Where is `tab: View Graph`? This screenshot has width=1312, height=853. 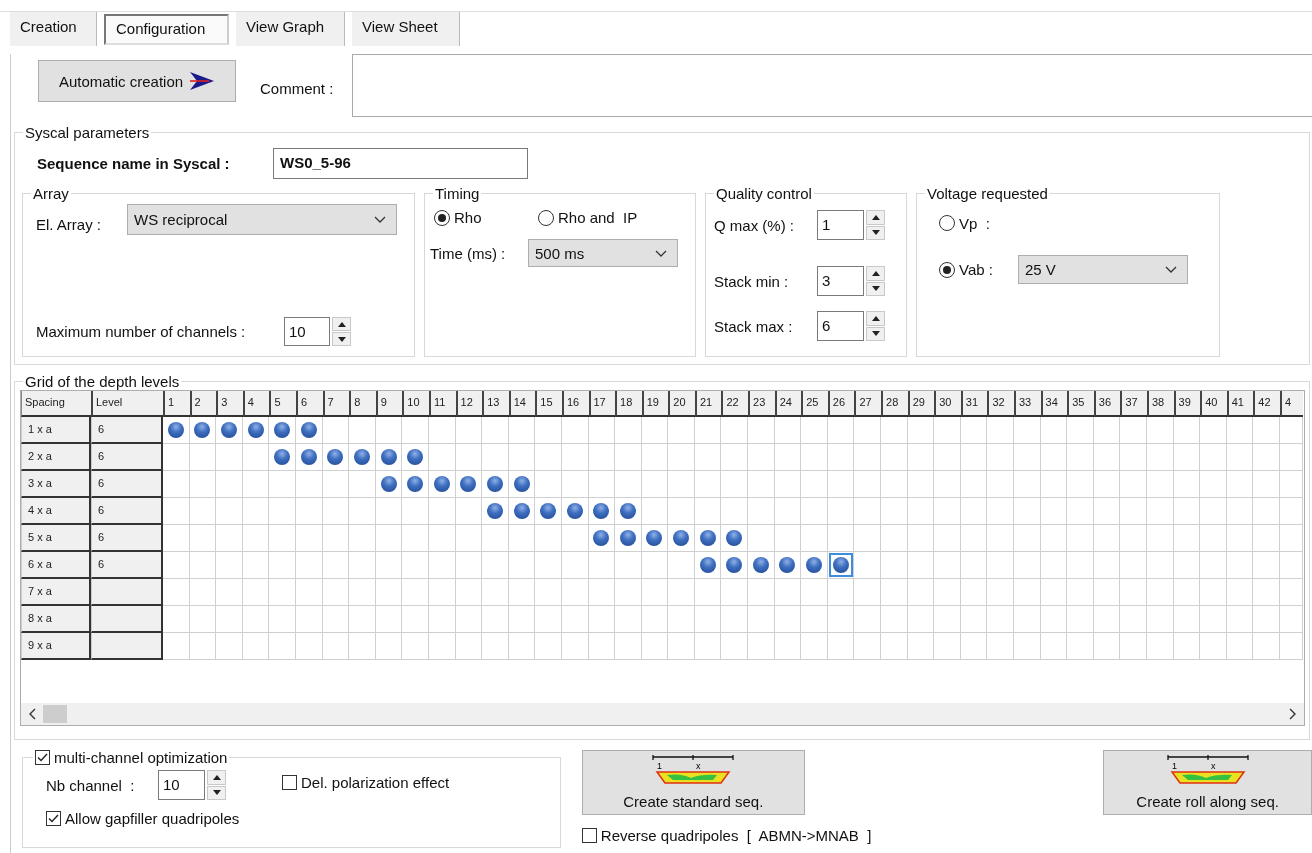
tab: View Graph is located at coordinates (290, 29).